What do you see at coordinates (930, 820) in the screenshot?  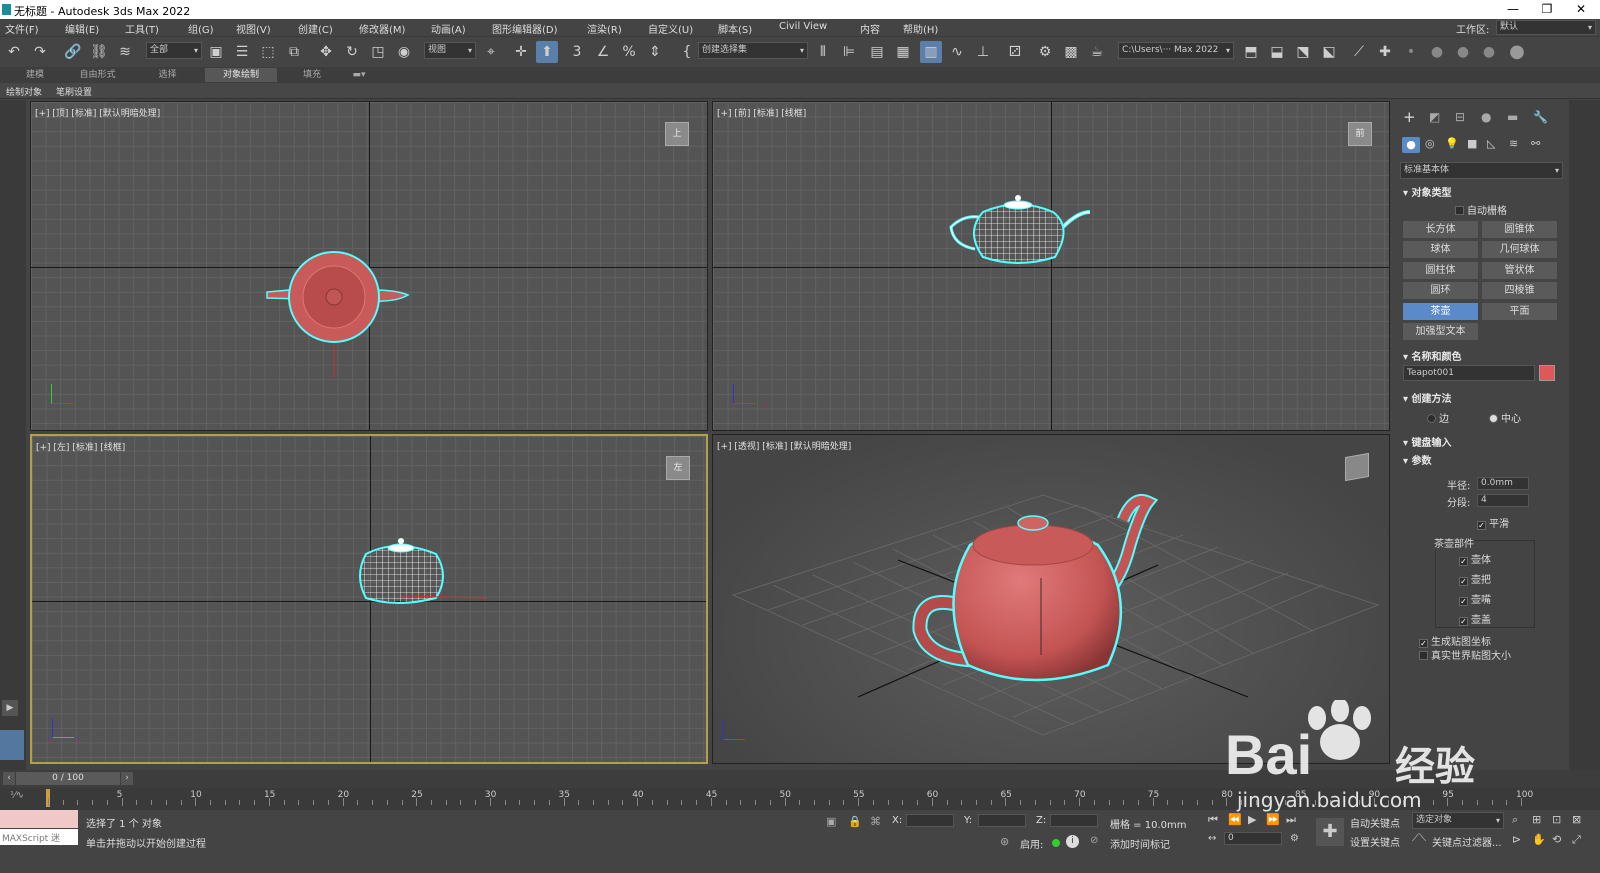 I see `x-coordinate-field` at bounding box center [930, 820].